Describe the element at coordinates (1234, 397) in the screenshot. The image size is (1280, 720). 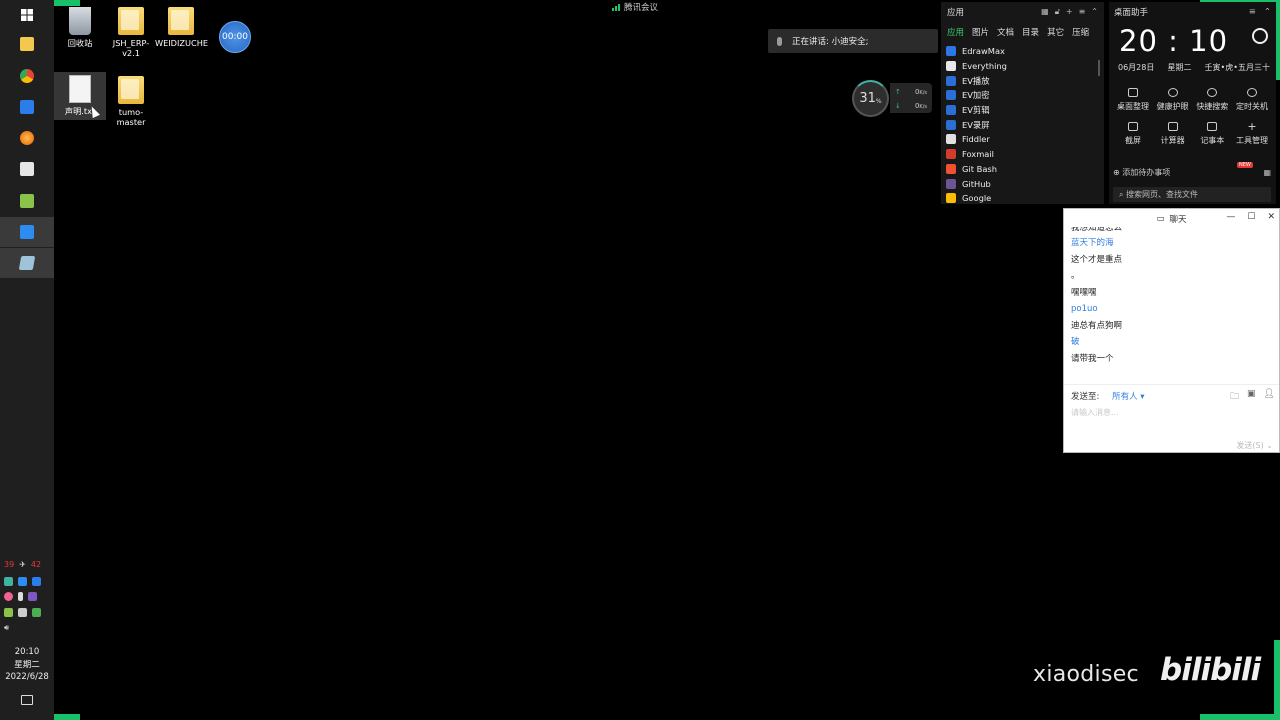
I see `file-icon: 🗀︎` at that location.